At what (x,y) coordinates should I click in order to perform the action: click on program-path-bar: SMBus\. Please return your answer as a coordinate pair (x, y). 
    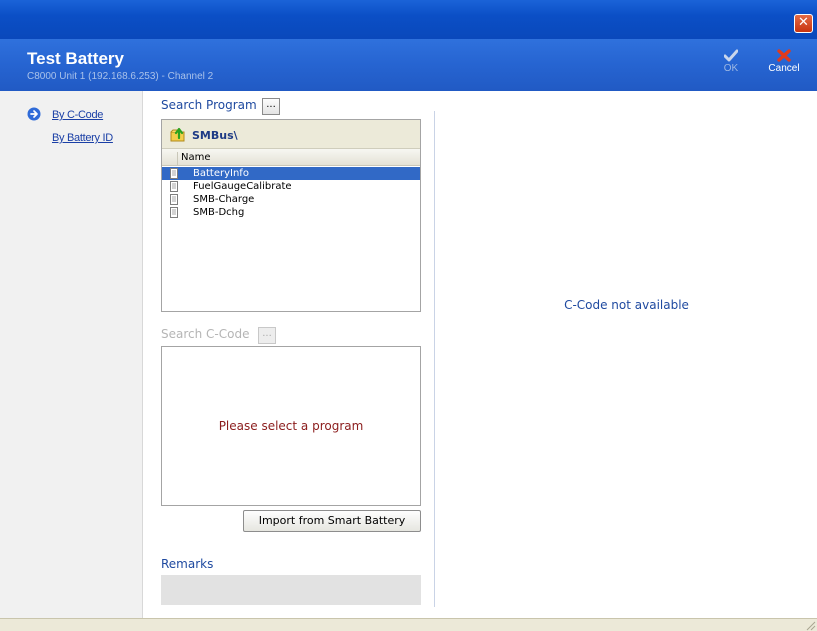
    Looking at the image, I should click on (291, 134).